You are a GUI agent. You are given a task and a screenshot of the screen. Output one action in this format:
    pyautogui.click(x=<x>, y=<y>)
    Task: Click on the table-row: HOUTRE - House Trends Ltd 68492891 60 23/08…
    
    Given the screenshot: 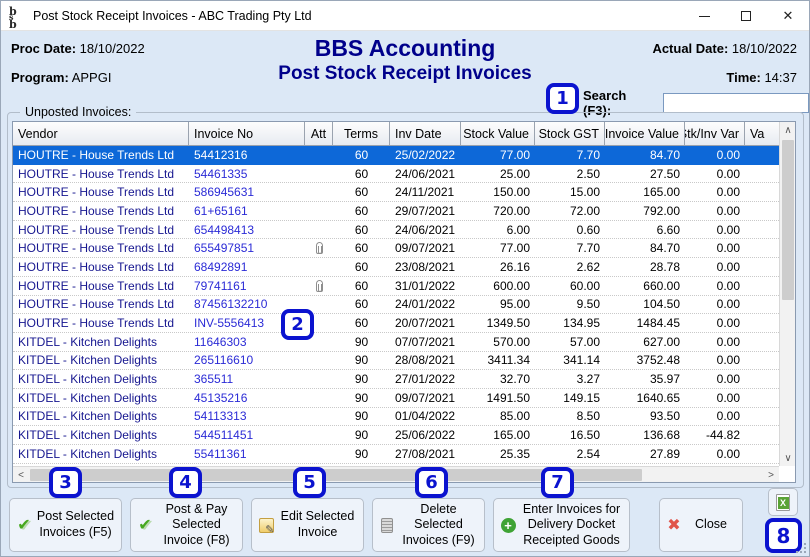 What is the action you would take?
    pyautogui.click(x=396, y=267)
    